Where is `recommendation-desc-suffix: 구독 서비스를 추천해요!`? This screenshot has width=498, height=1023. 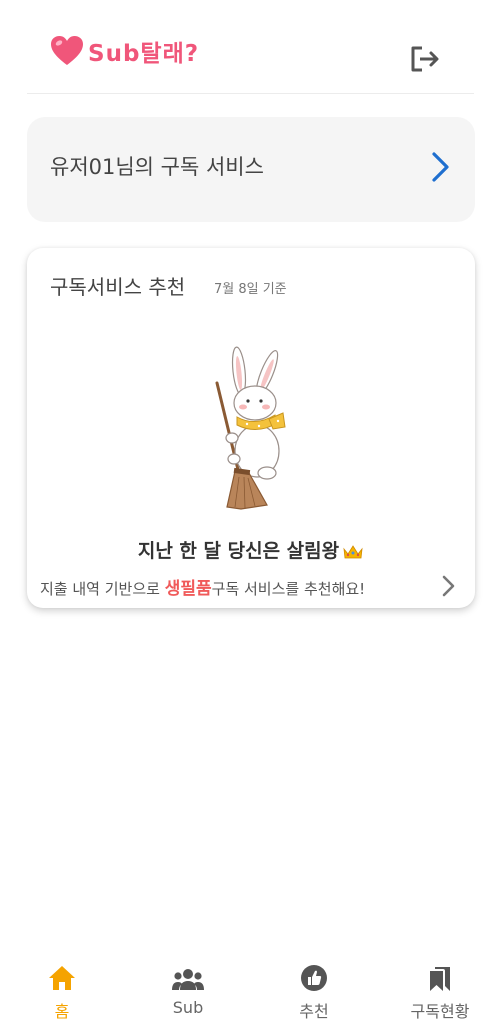
recommendation-desc-suffix: 구독 서비스를 추천해요! is located at coordinates (288, 589).